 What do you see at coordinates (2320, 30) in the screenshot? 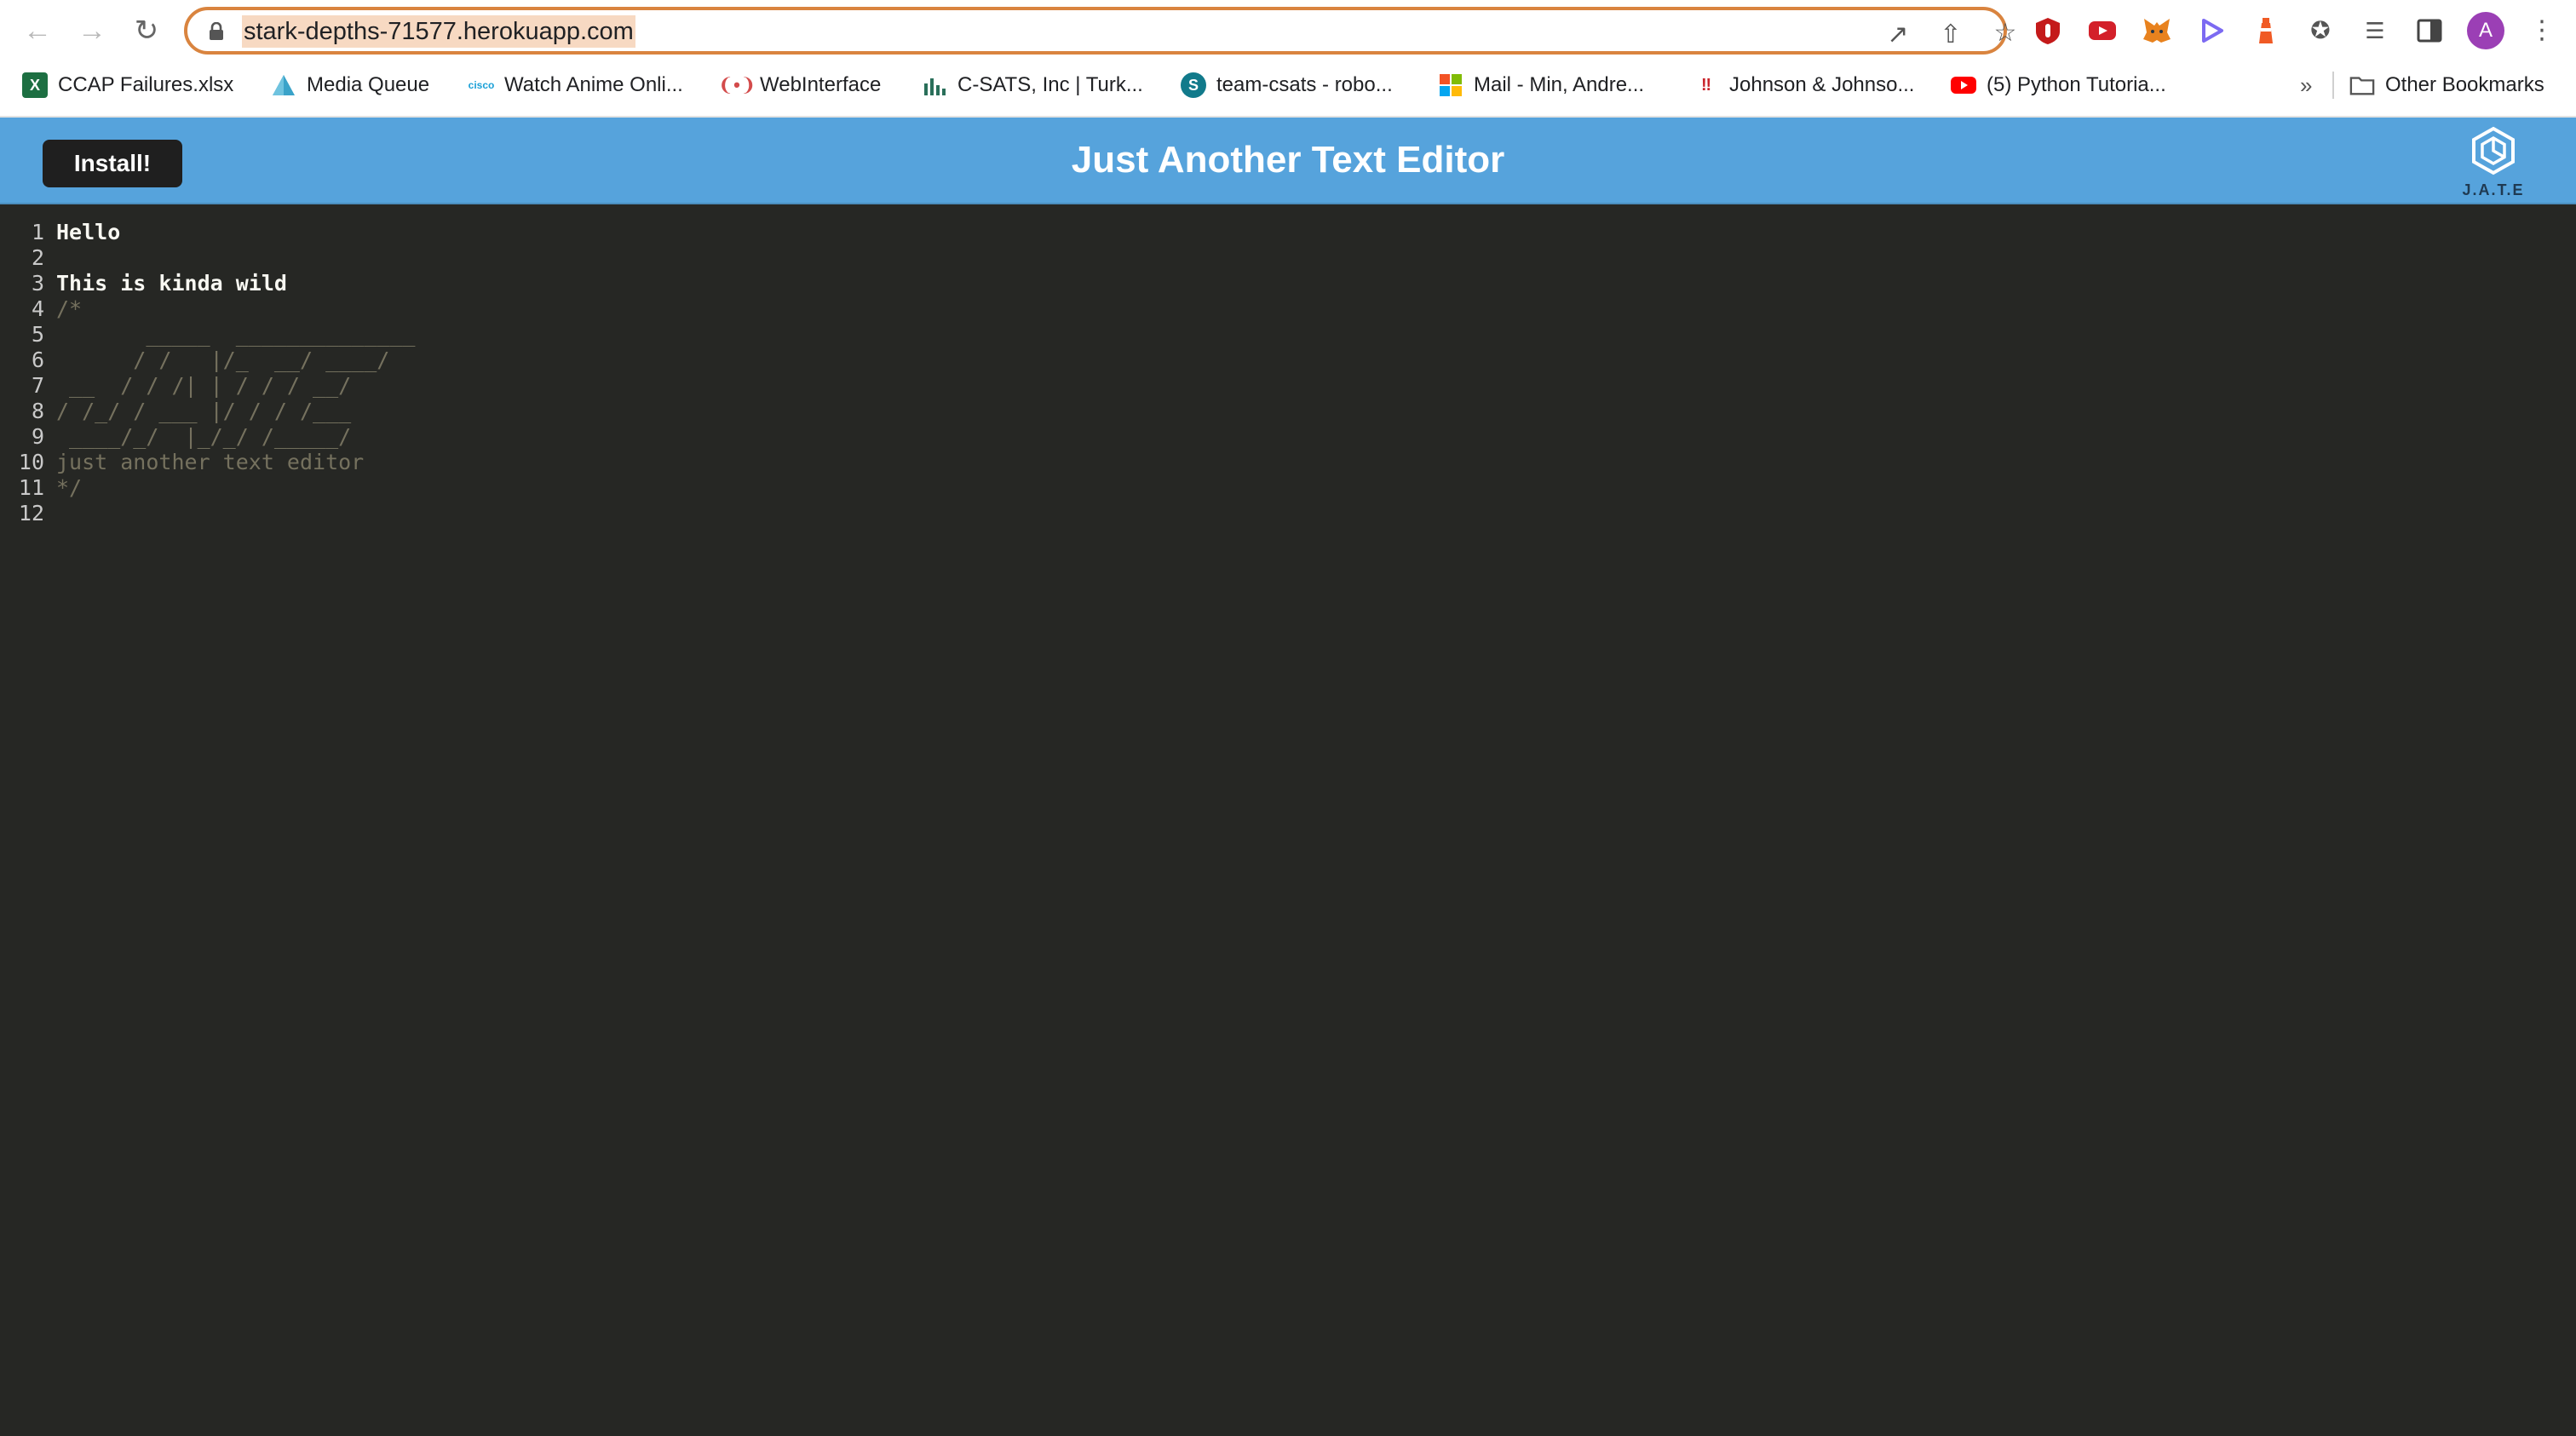
I see `extensions-puzzle-icon: ✪` at bounding box center [2320, 30].